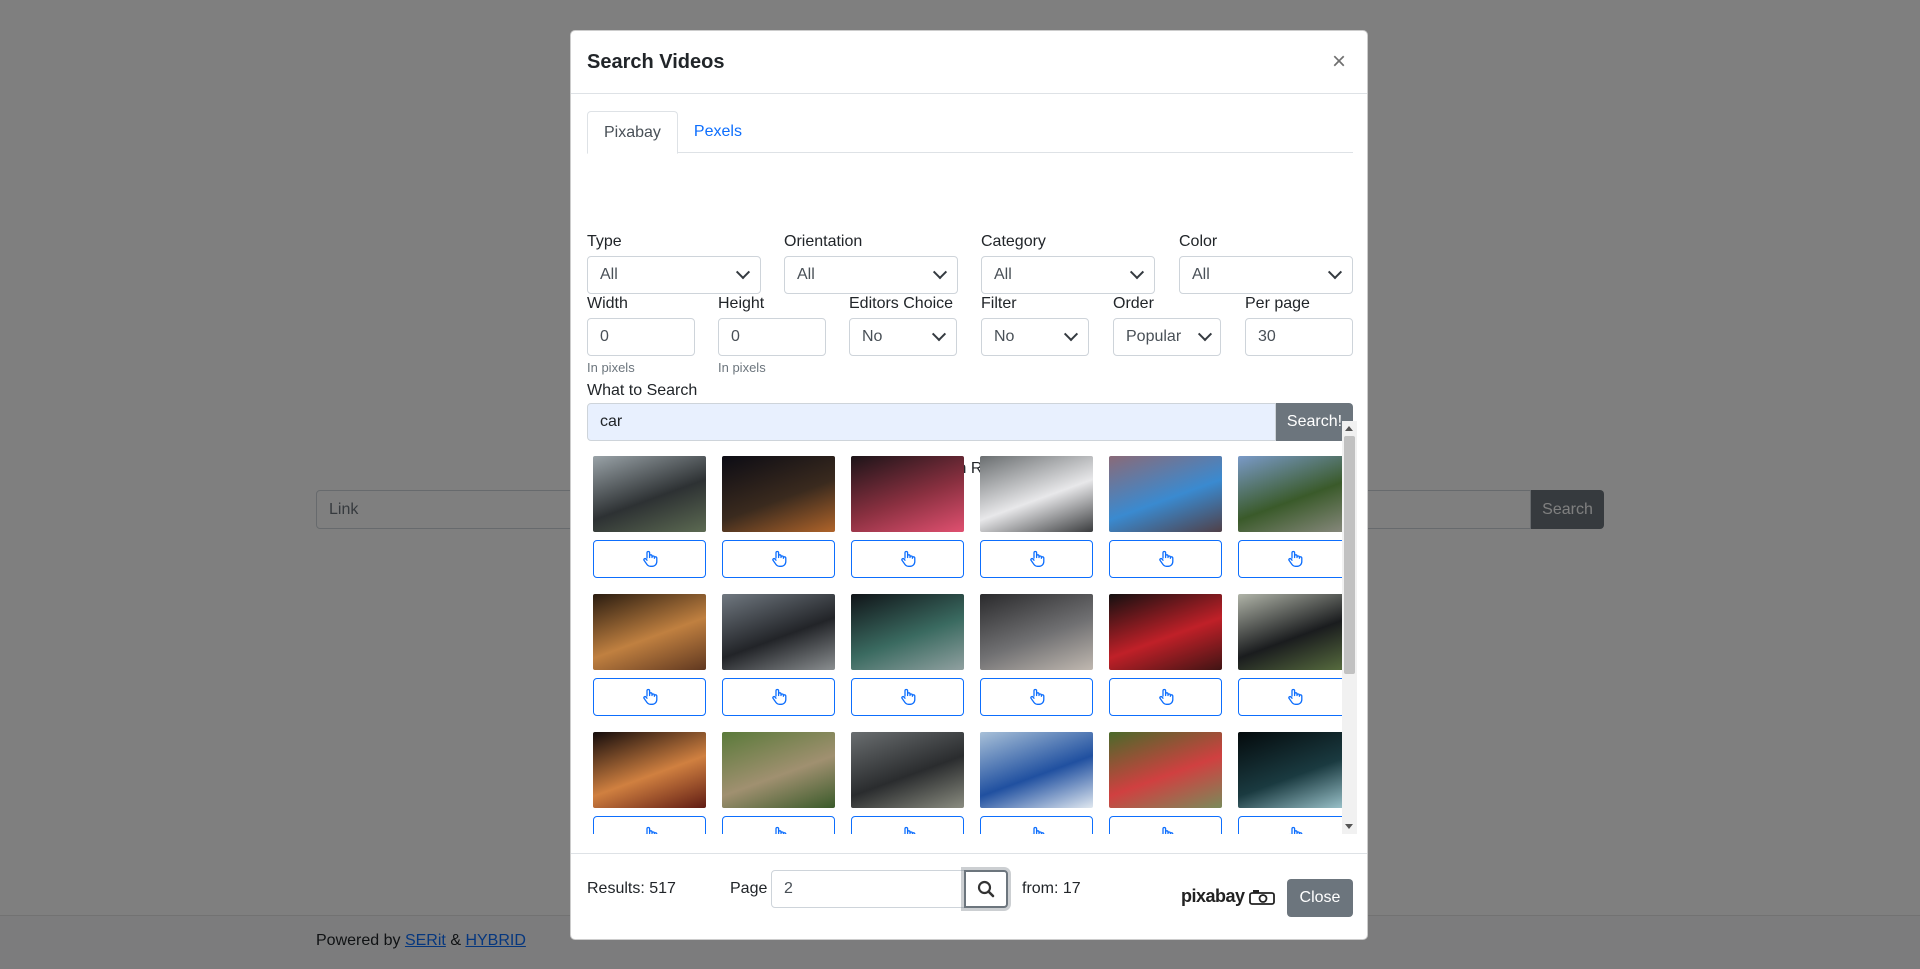  Describe the element at coordinates (772, 337) in the screenshot. I see `height-input: 0` at that location.